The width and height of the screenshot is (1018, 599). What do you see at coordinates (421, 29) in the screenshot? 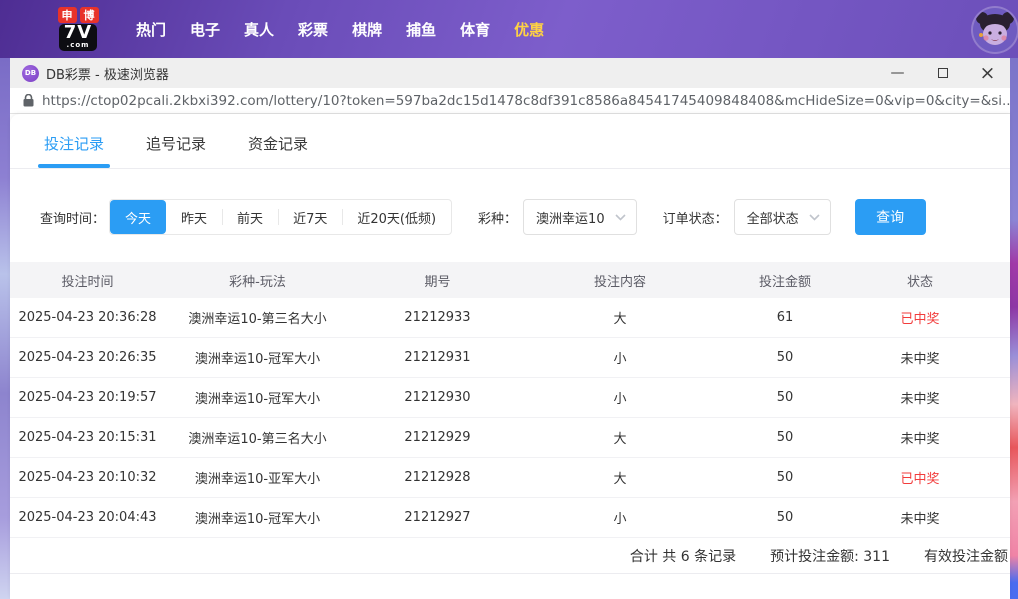
I see `nav-item-fishing: 捕鱼` at bounding box center [421, 29].